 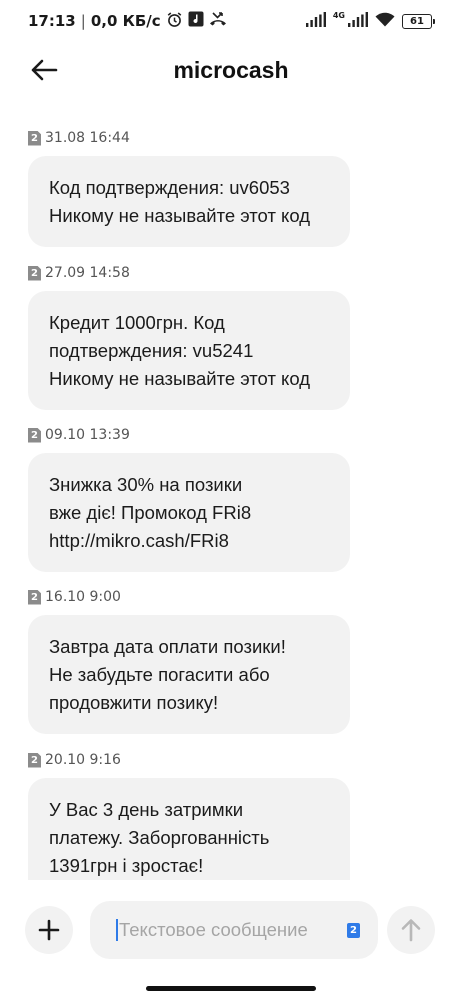 What do you see at coordinates (196, 21) in the screenshot?
I see `music-app-icon` at bounding box center [196, 21].